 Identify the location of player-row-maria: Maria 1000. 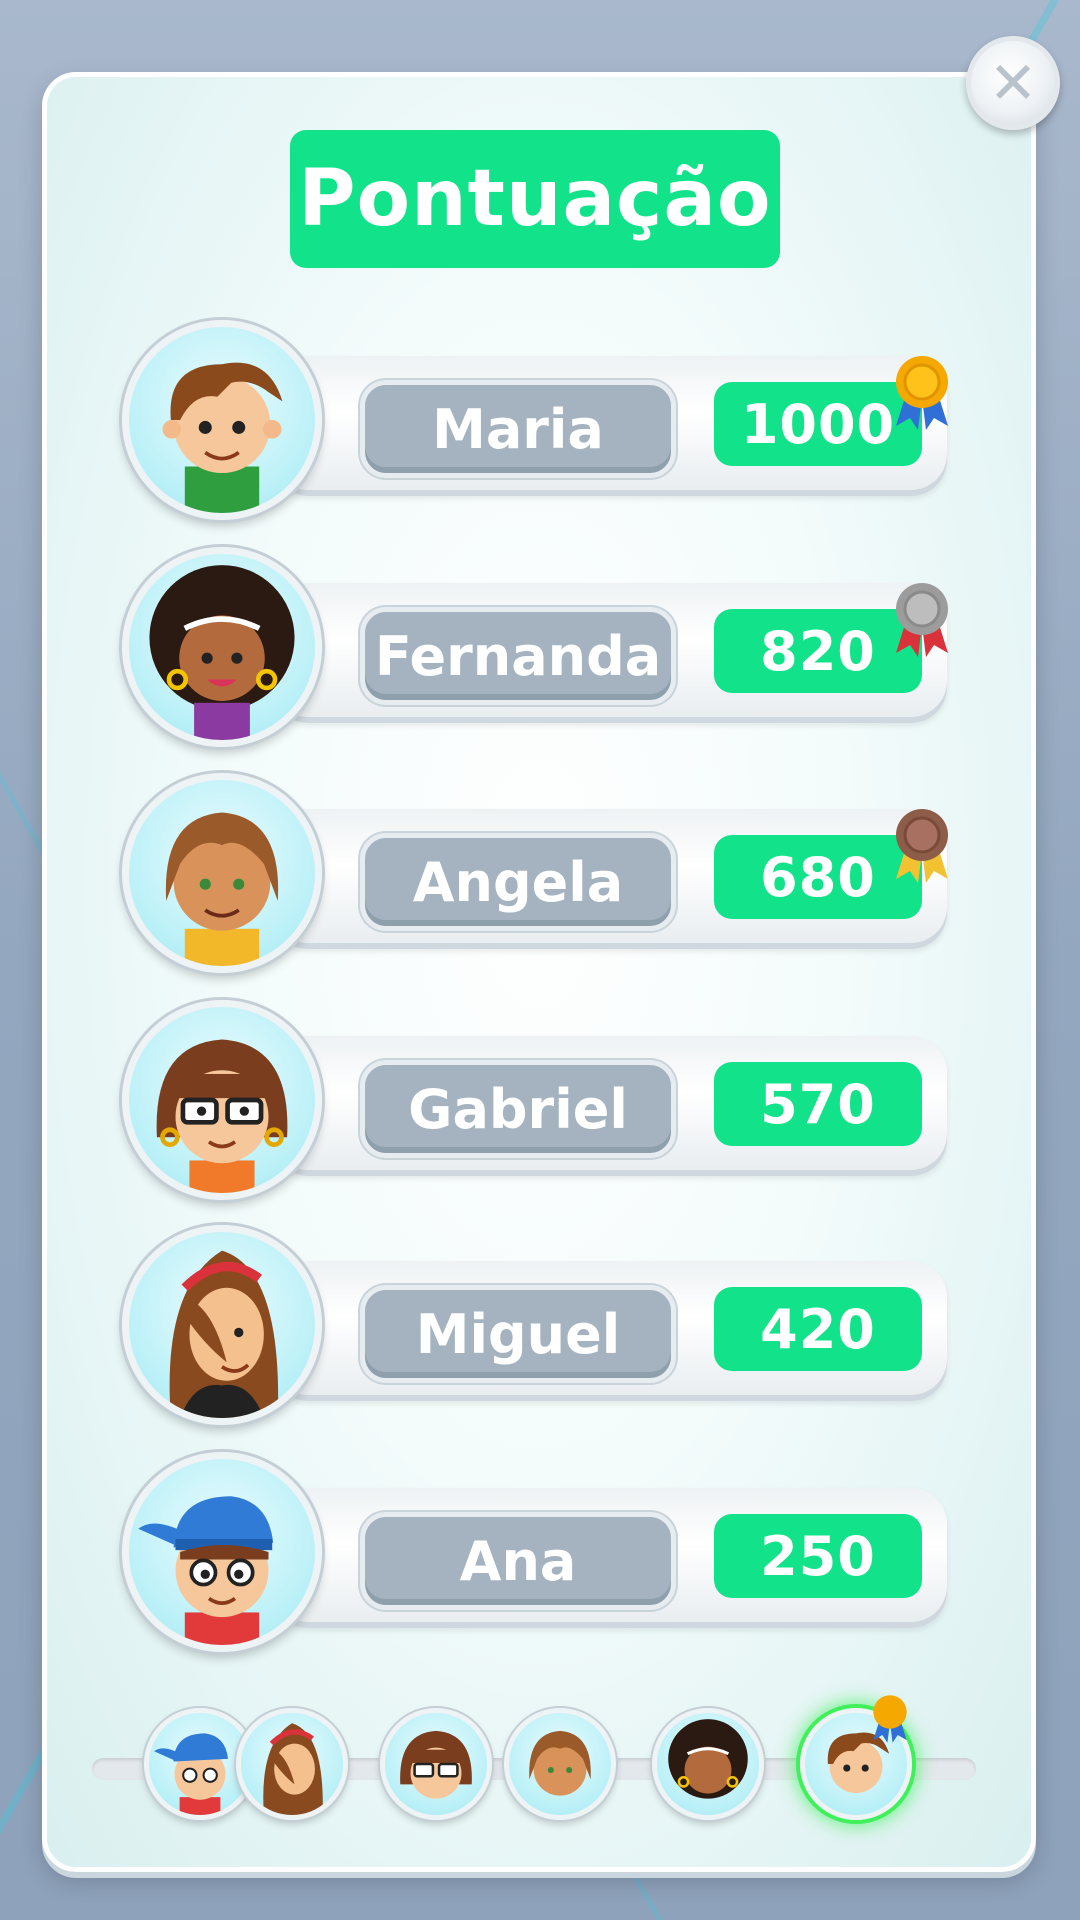
(535, 422).